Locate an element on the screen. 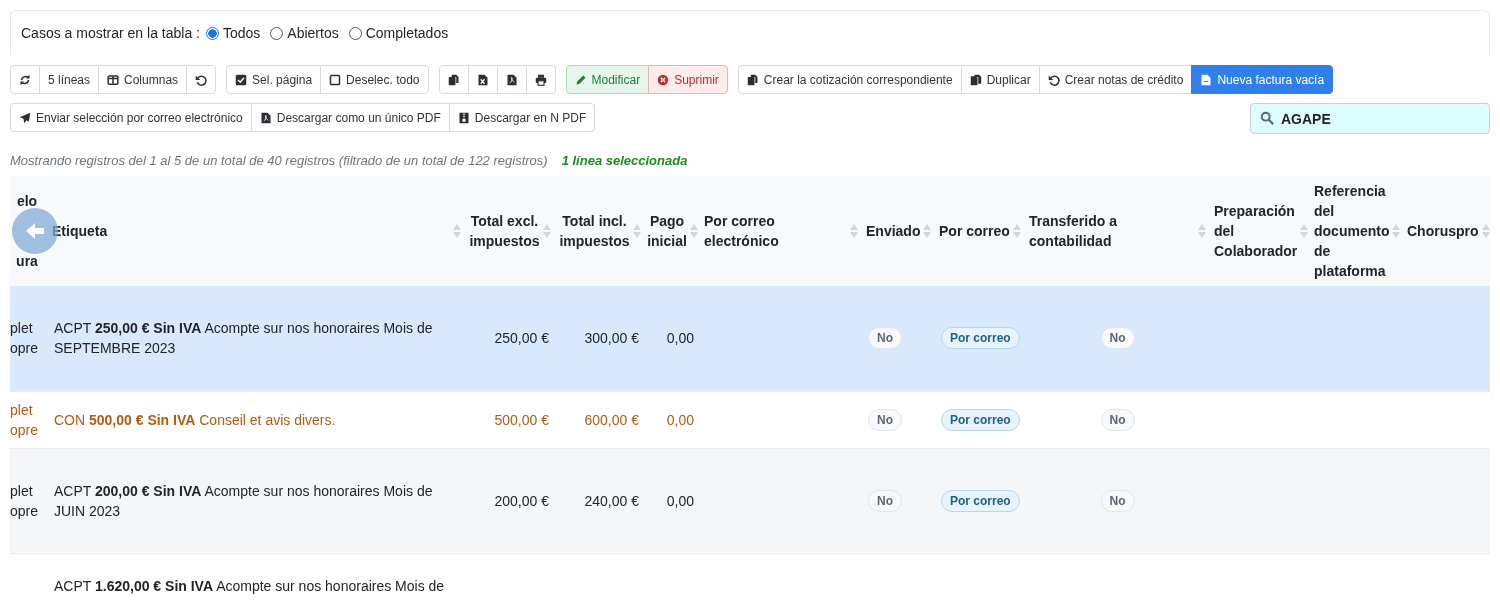 This screenshot has width=1500, height=604. column-header: Por correo is located at coordinates (974, 231).